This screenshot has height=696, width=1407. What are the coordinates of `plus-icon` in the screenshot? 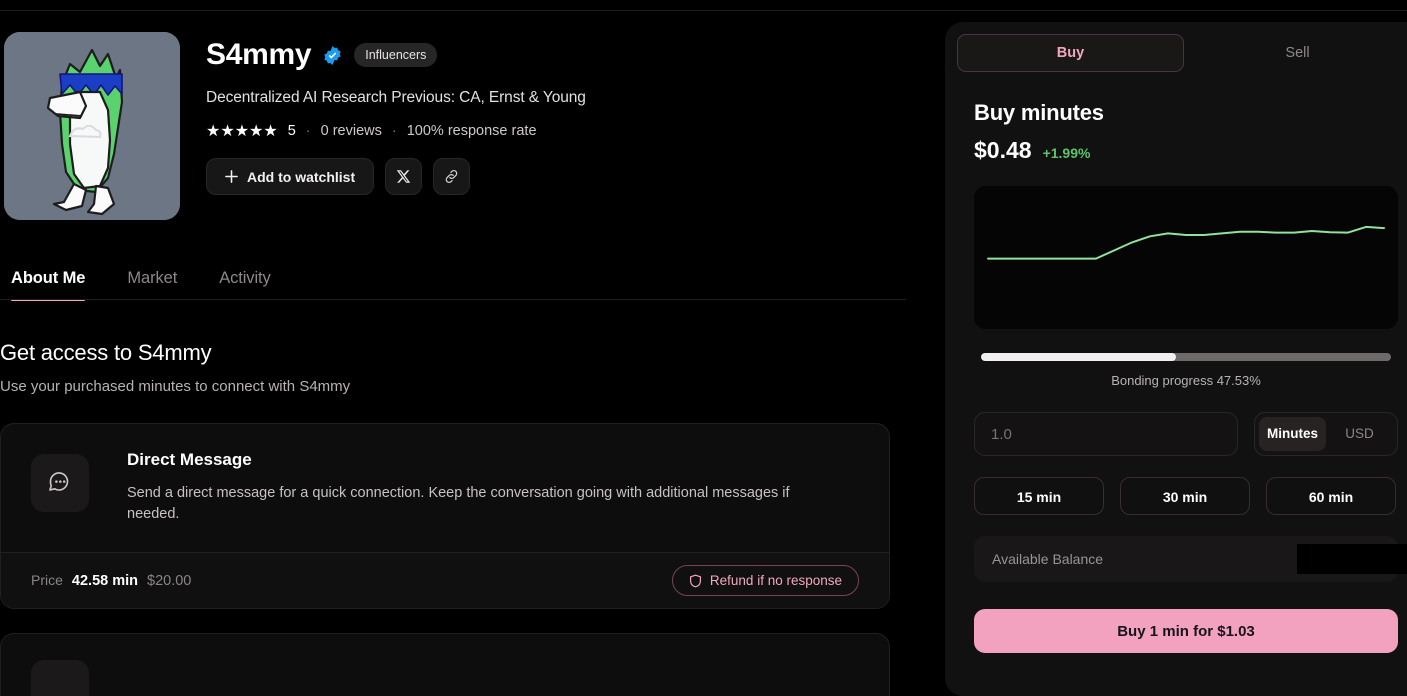 It's located at (231, 176).